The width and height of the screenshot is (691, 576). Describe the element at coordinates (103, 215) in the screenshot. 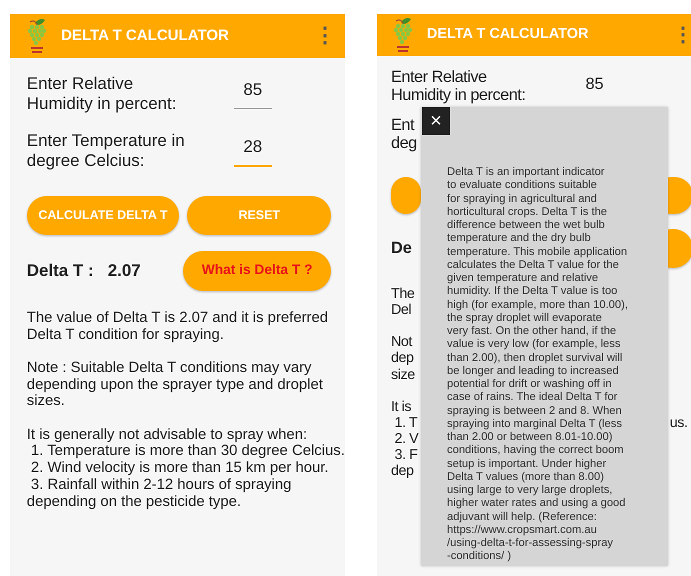

I see `calculate-button: CALCULATE DELTA T` at that location.